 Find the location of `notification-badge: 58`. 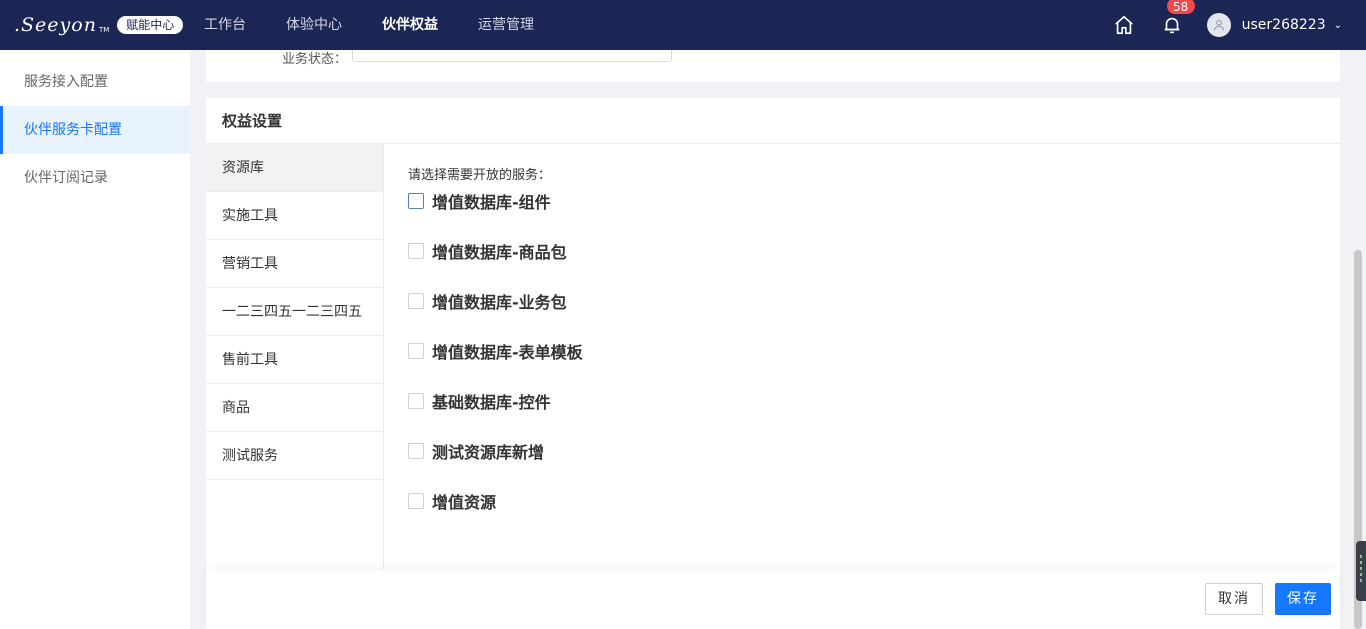

notification-badge: 58 is located at coordinates (1180, 7).